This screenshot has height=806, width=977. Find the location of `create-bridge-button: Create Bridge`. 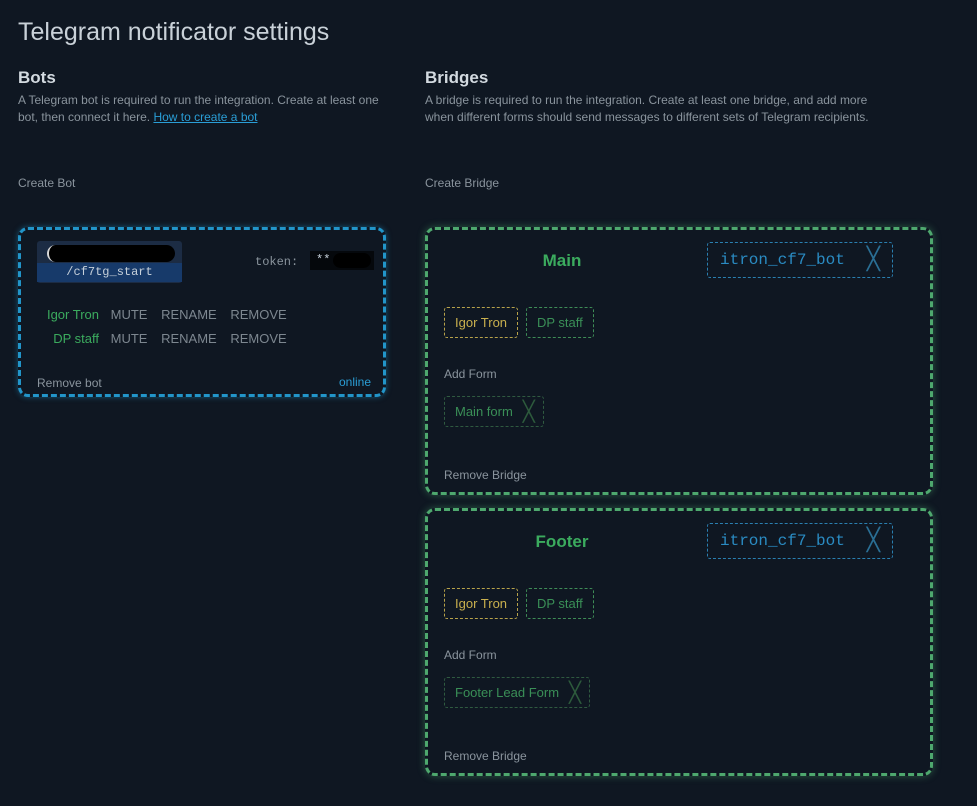

create-bridge-button: Create Bridge is located at coordinates (462, 183).